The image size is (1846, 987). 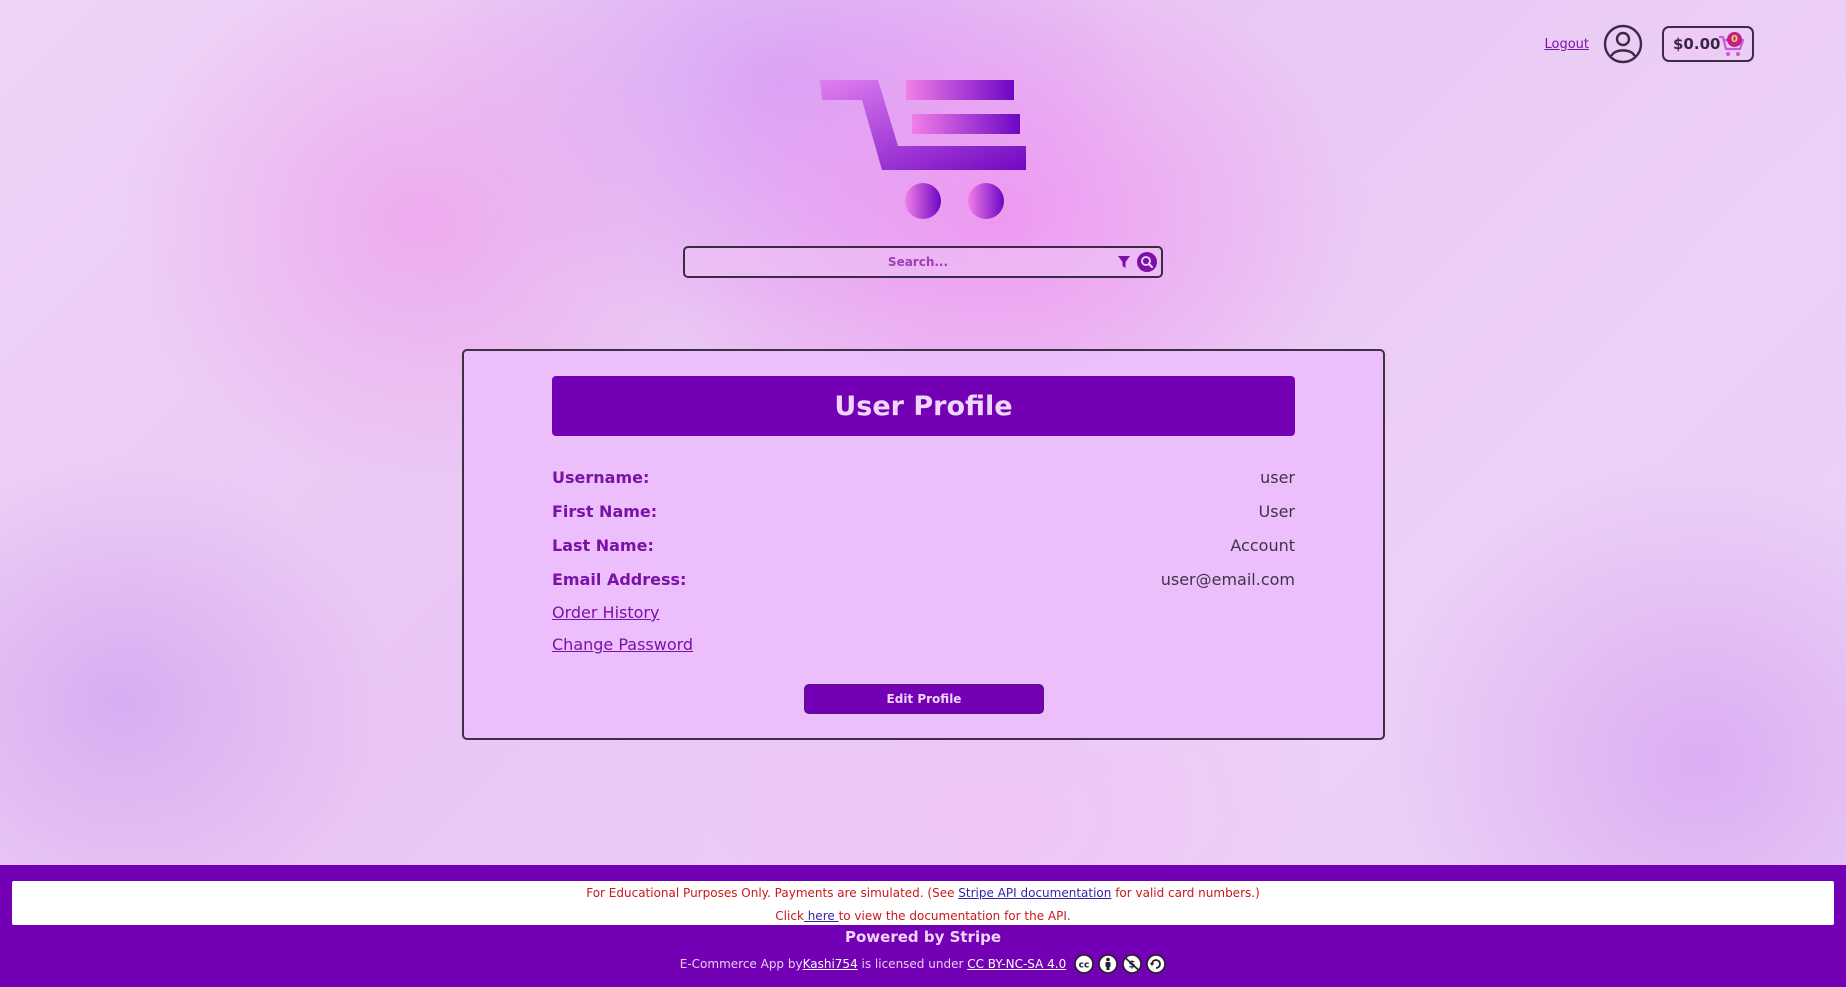 I want to click on last-name-row: Last Name: Account, so click(x=923, y=545).